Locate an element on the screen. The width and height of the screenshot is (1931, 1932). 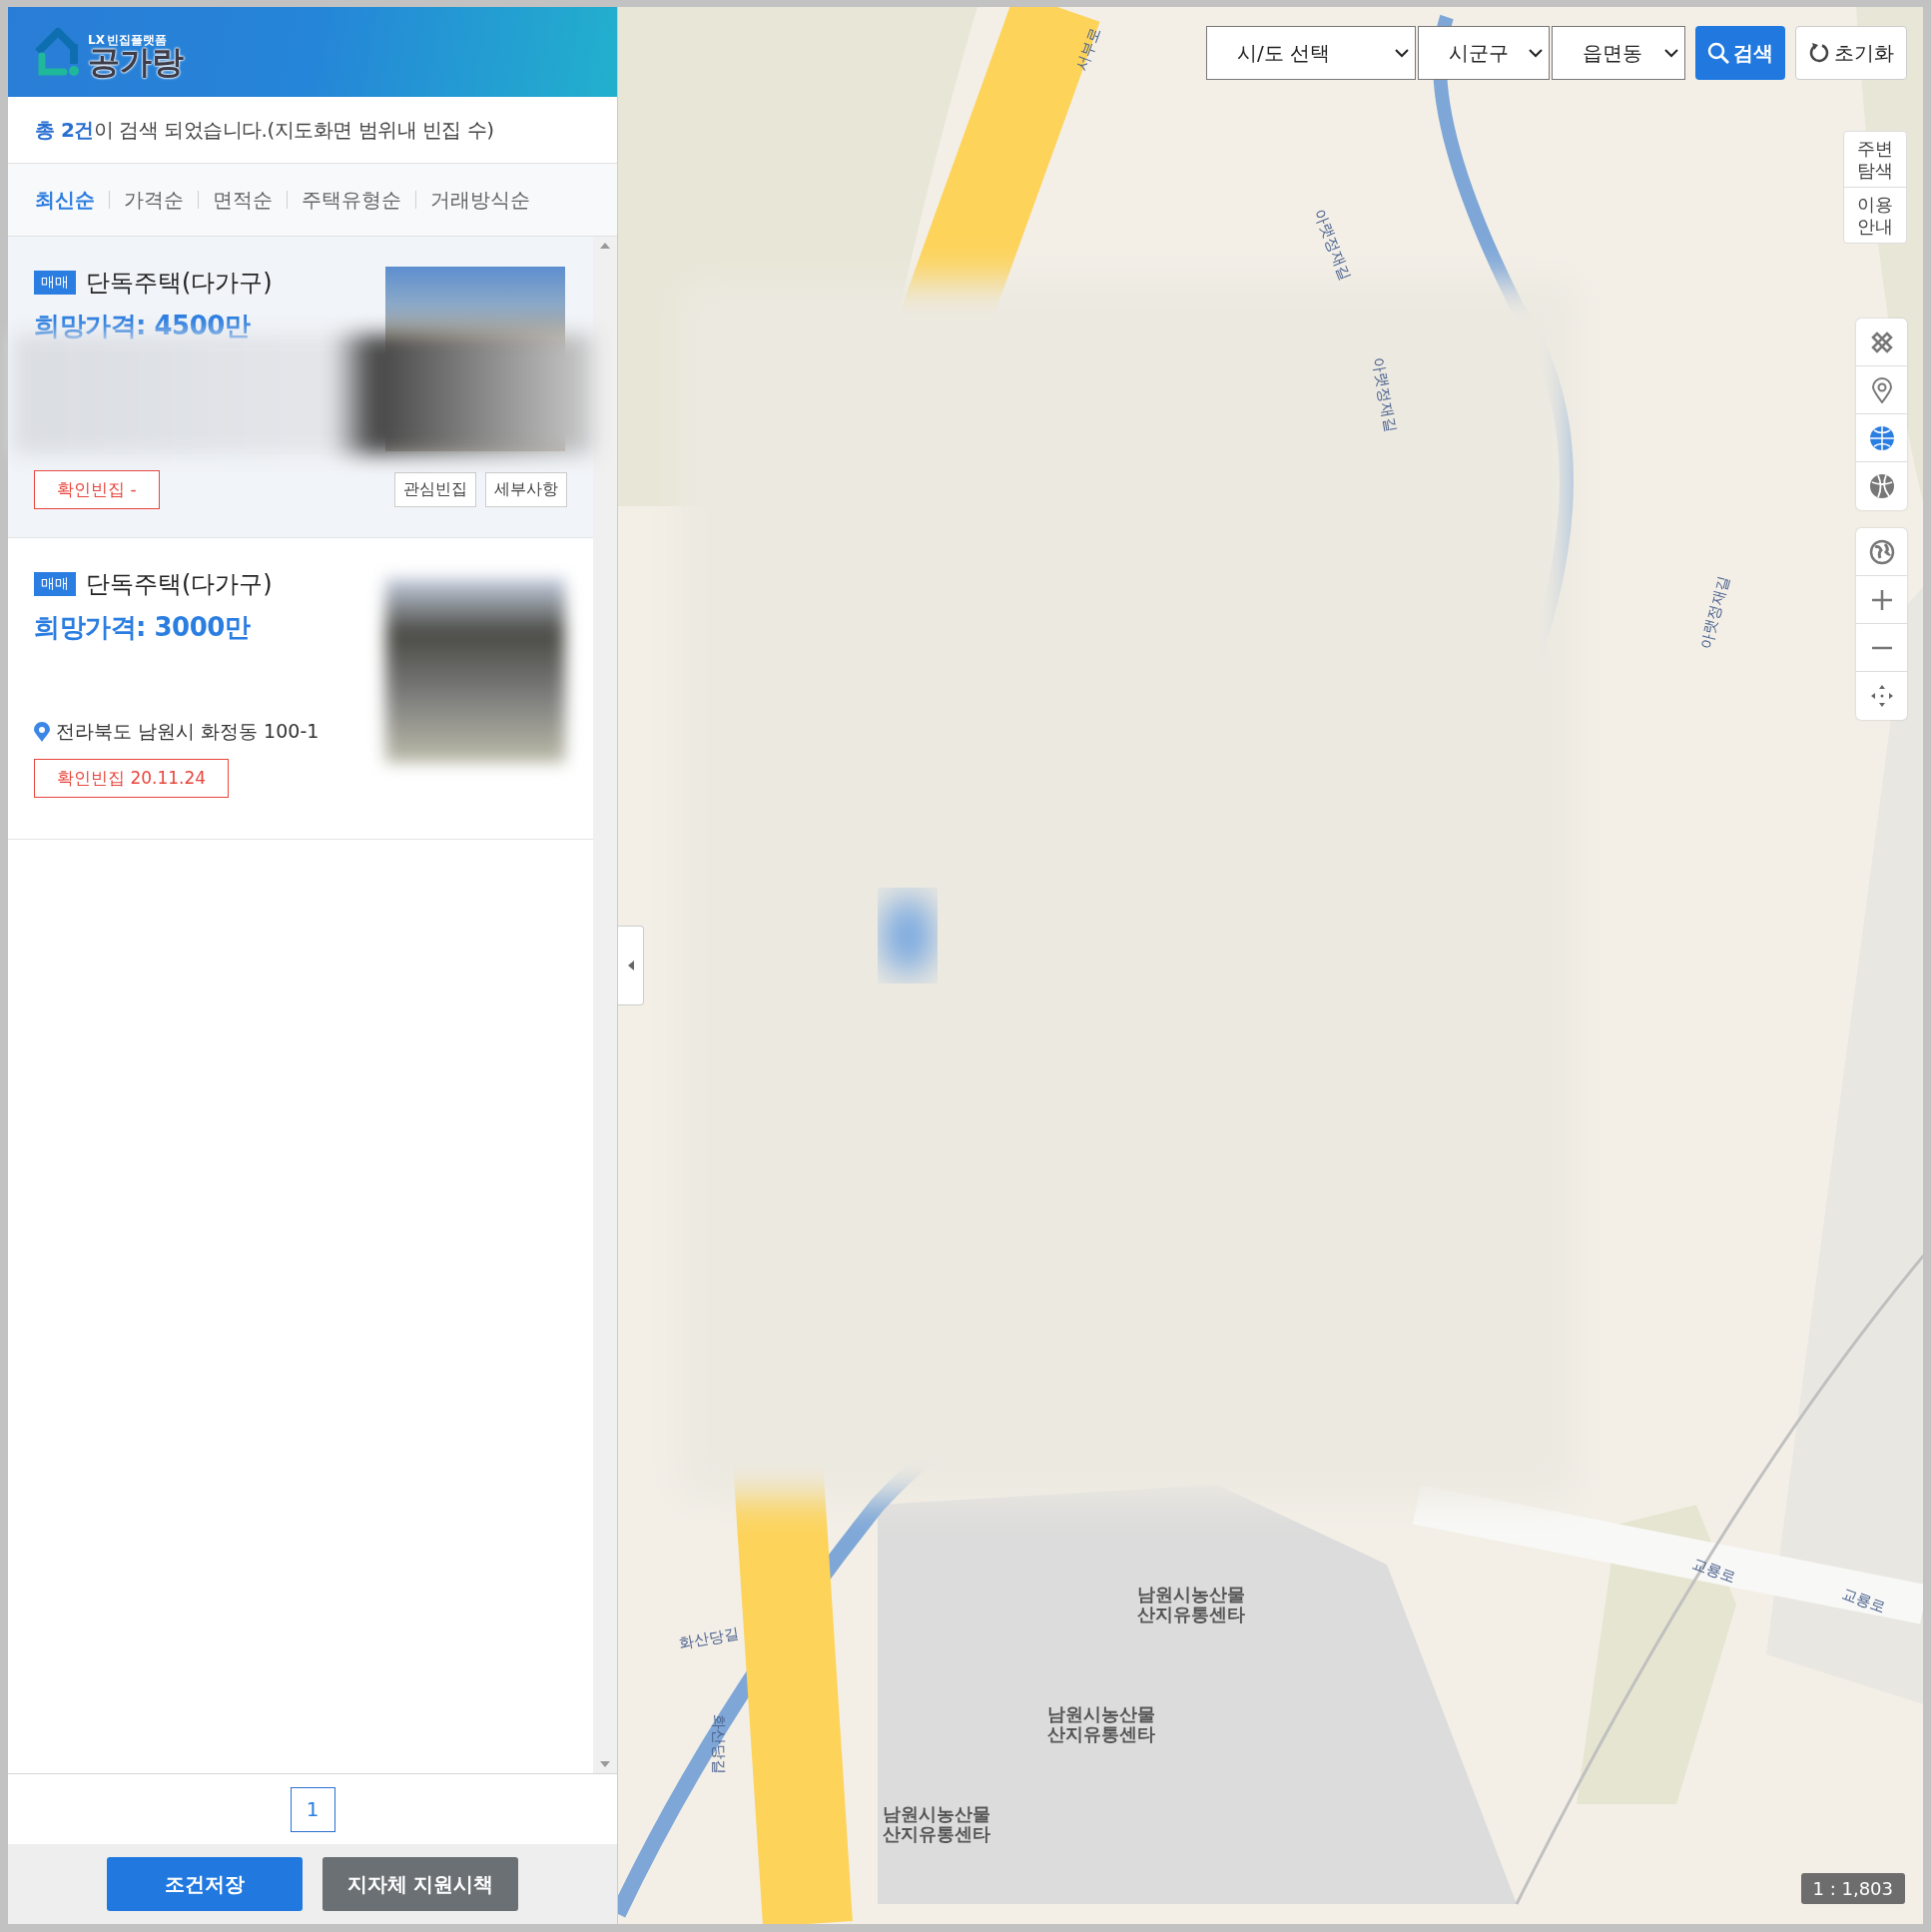
result-summary: 총 2건이 검색 되었습니다.(지도화면 범위내 빈집 수) is located at coordinates (264, 130).